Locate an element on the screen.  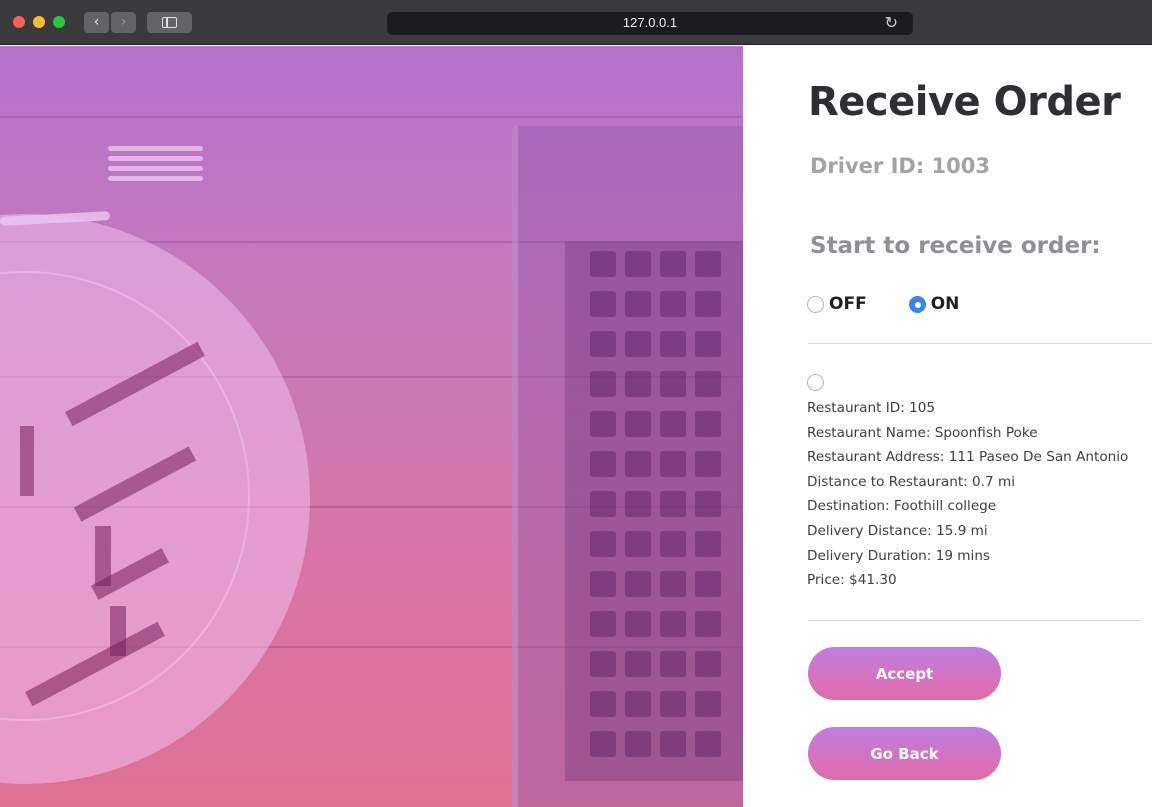
off-radio is located at coordinates (815, 304).